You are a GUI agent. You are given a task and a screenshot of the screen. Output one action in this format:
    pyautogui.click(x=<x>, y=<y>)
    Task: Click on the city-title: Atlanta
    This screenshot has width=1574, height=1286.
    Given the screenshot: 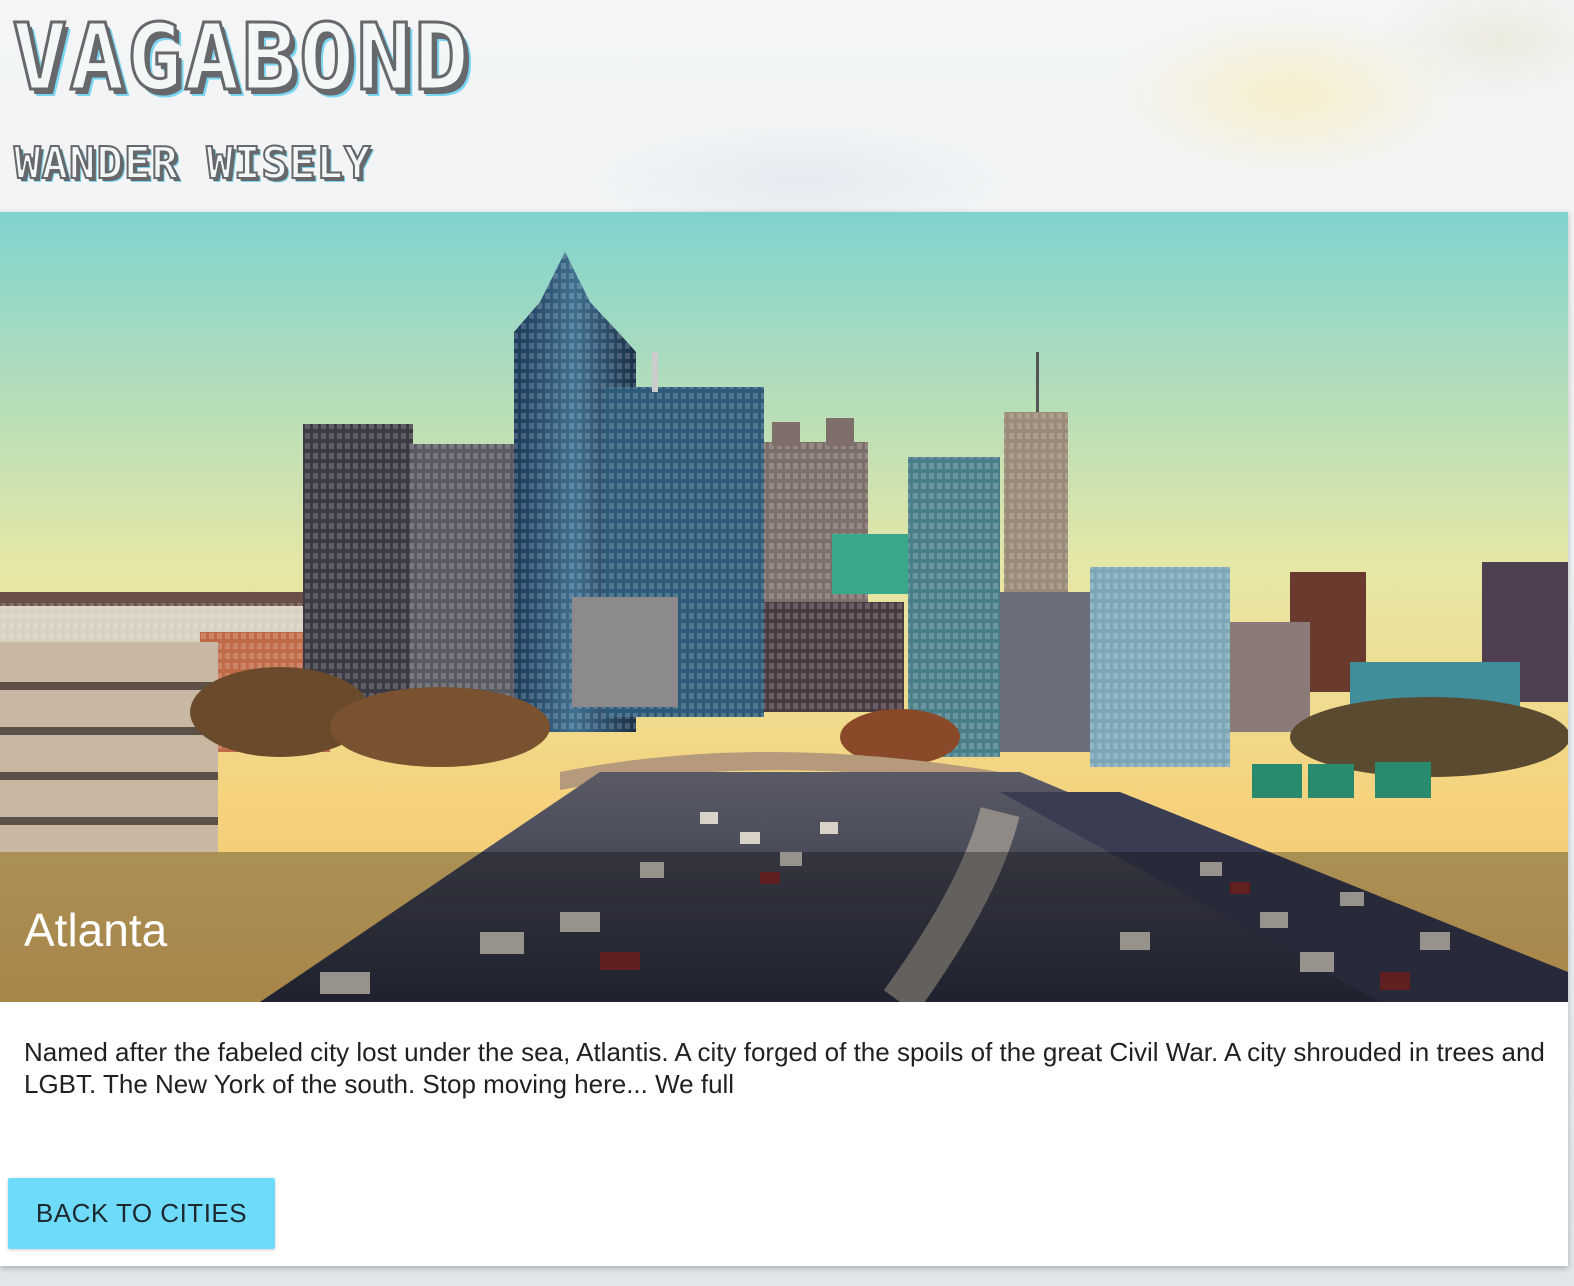 What is the action you would take?
    pyautogui.click(x=96, y=930)
    